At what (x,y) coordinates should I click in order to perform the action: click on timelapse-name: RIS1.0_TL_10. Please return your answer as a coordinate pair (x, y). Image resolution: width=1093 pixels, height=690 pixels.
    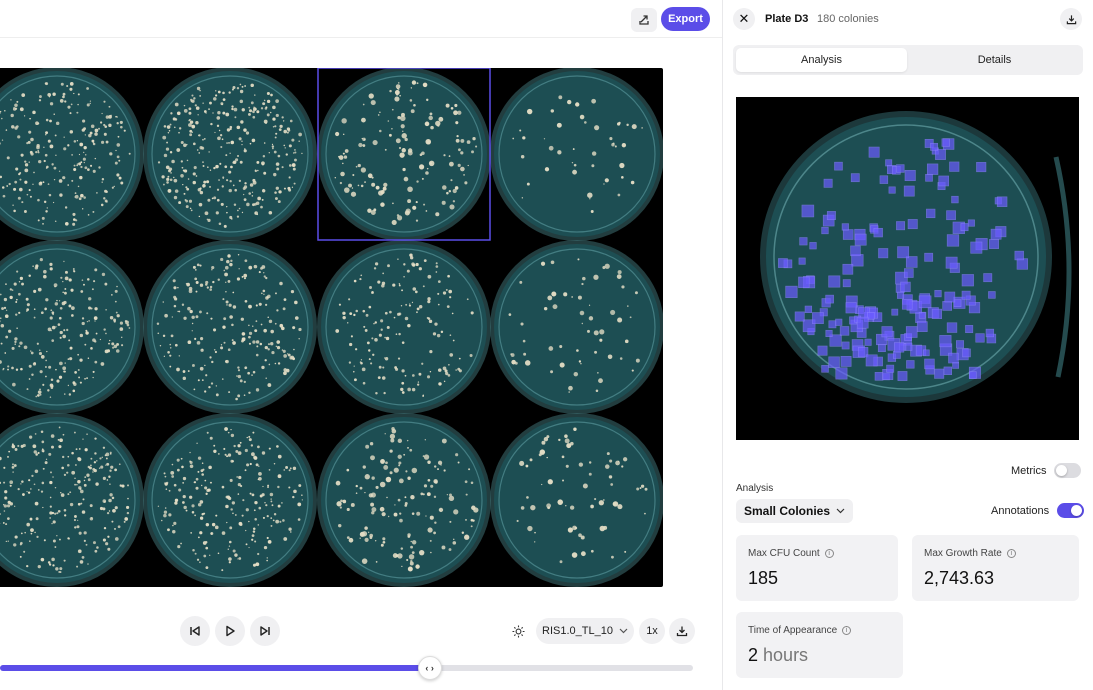
    Looking at the image, I should click on (577, 631).